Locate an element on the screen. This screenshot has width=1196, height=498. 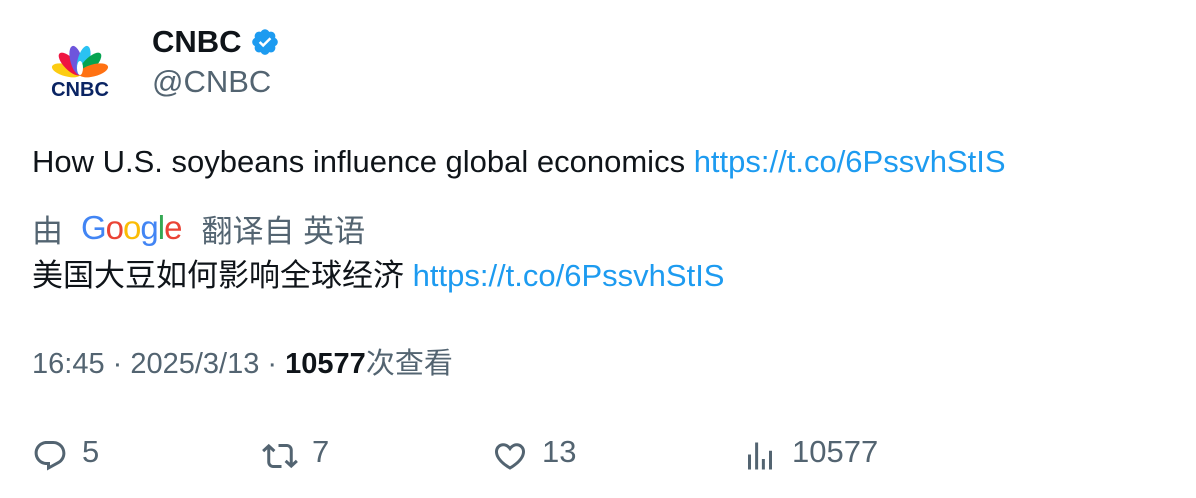
retweet-count: 7 is located at coordinates (321, 451).